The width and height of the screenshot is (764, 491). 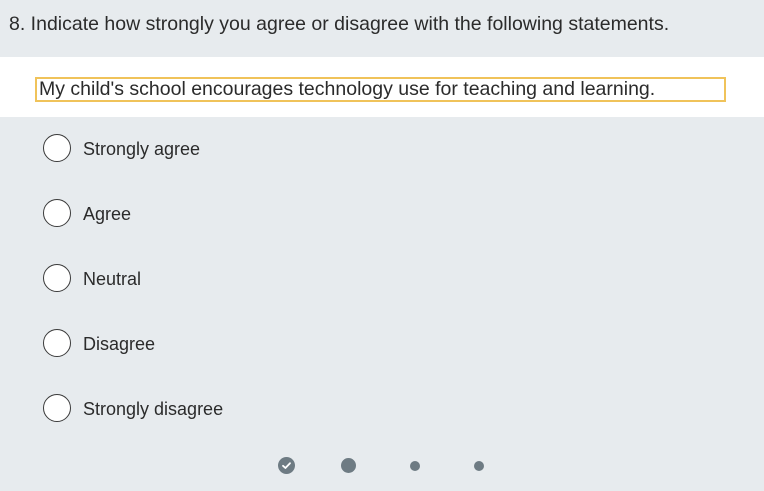 I want to click on page-dot-current, so click(x=348, y=465).